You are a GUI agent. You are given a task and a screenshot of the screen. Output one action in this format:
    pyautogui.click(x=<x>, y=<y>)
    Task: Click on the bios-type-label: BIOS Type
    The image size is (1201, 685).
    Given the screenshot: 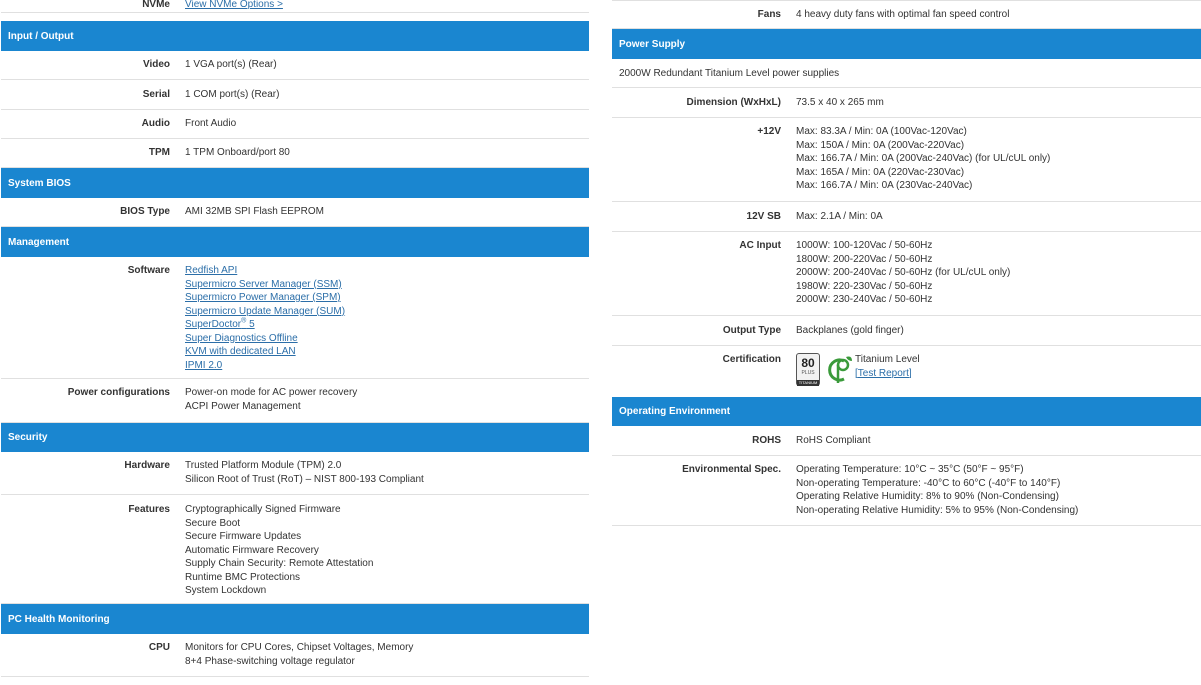 What is the action you would take?
    pyautogui.click(x=145, y=212)
    